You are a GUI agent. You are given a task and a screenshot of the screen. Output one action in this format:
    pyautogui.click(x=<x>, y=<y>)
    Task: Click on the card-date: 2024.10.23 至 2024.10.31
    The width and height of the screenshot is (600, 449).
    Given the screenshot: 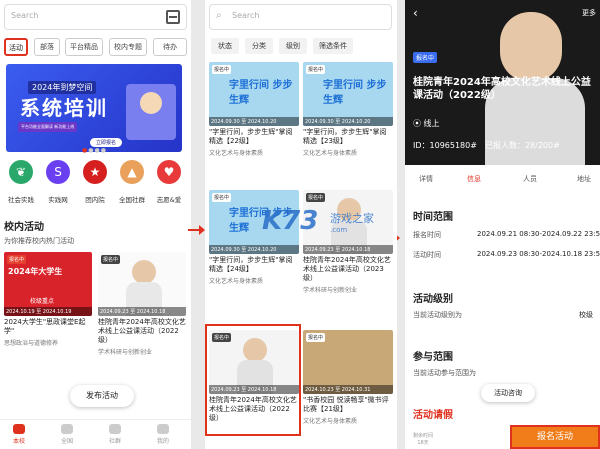 What is the action you would take?
    pyautogui.click(x=348, y=389)
    